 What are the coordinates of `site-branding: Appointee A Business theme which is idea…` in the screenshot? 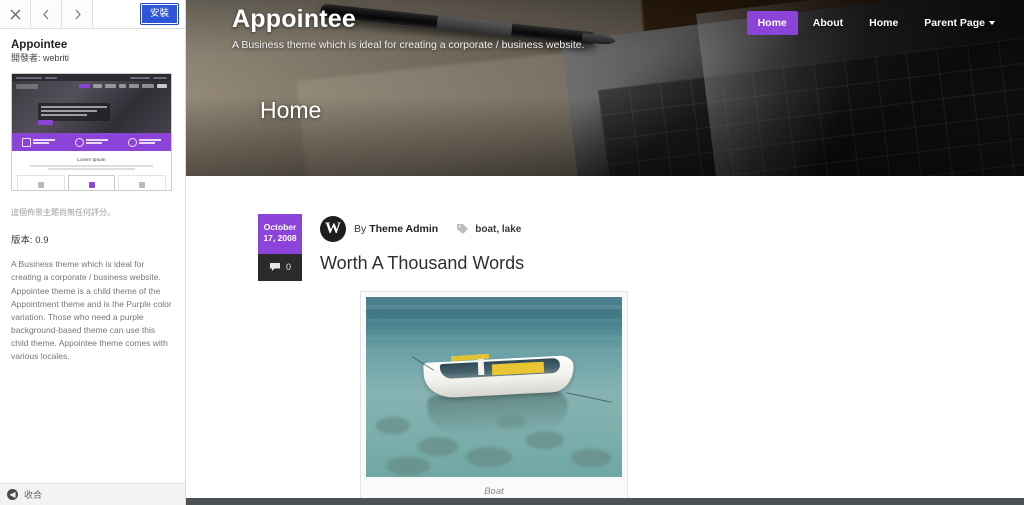 It's located at (408, 28).